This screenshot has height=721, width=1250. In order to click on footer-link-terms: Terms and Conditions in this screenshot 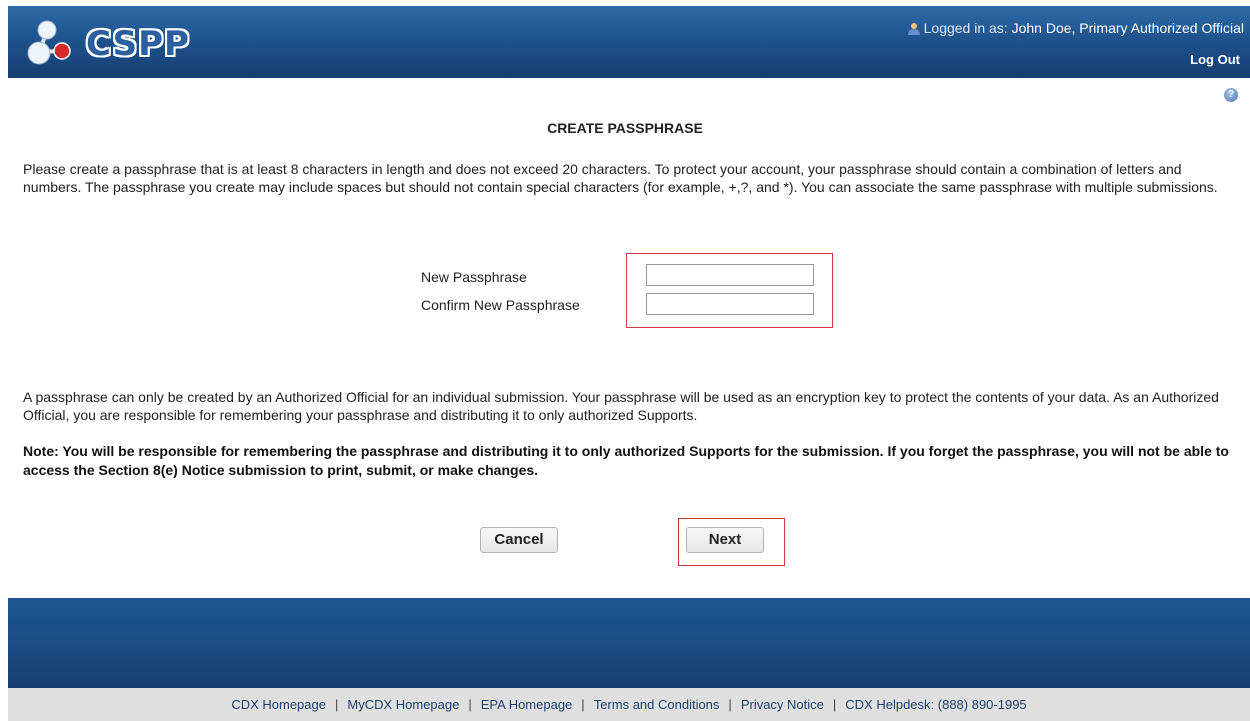, I will do `click(657, 704)`.